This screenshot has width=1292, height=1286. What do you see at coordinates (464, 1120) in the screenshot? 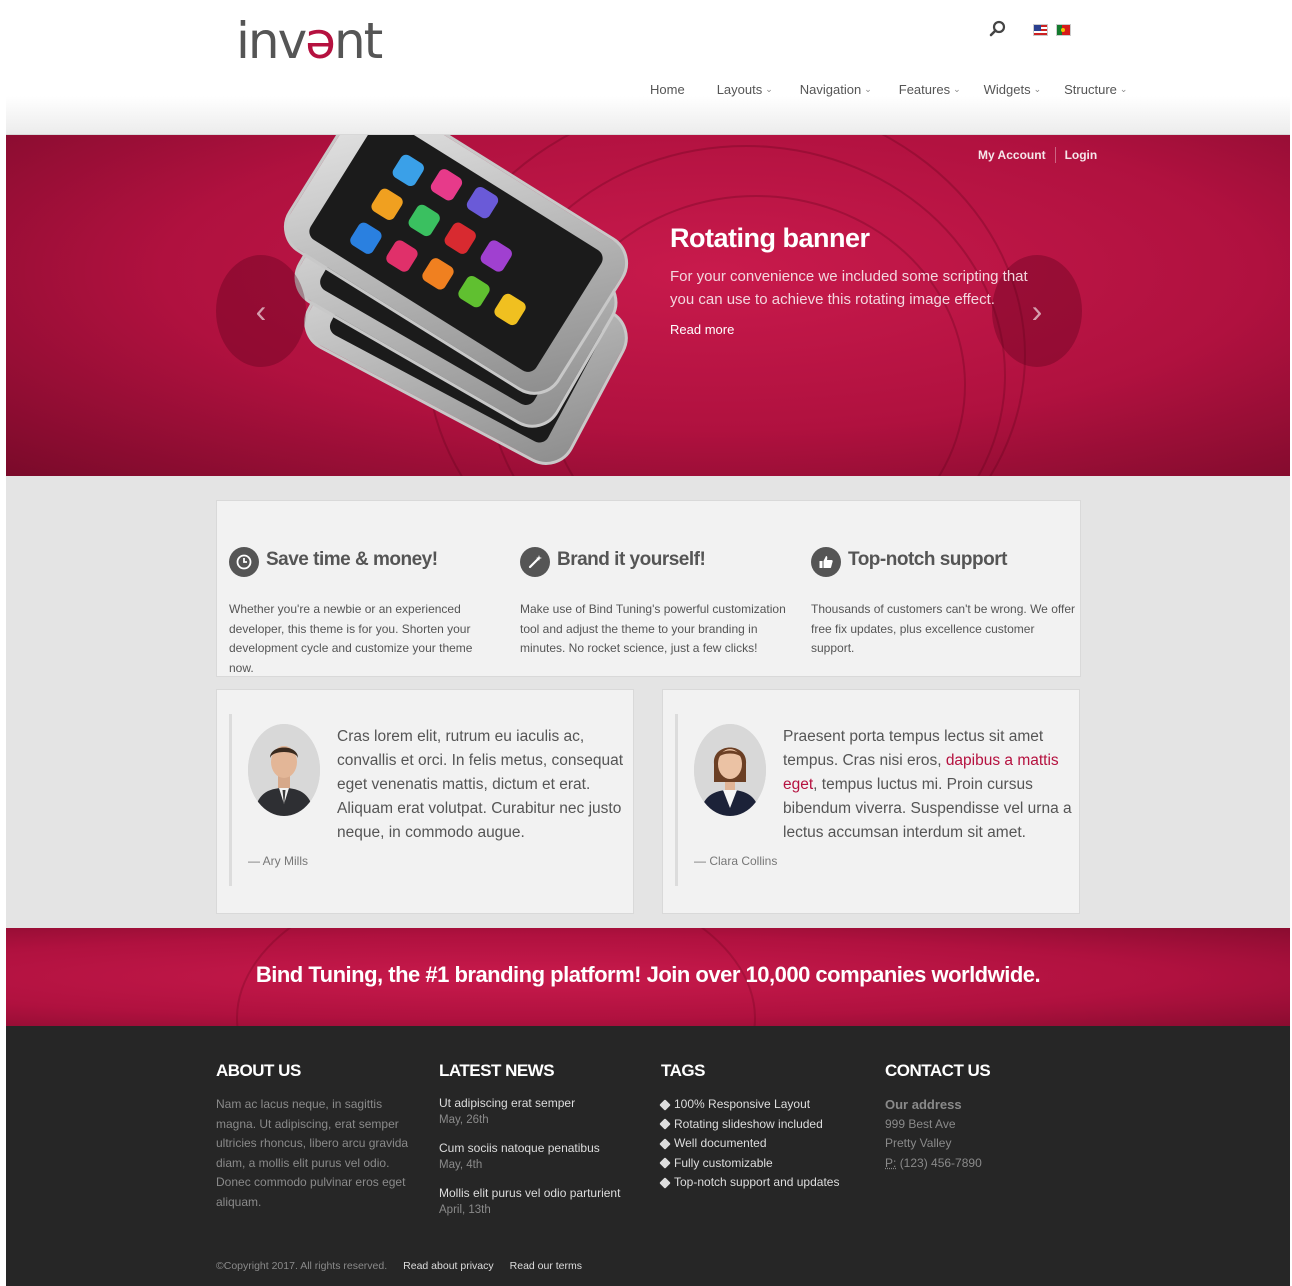
I see `news-item-date: May, 26th` at bounding box center [464, 1120].